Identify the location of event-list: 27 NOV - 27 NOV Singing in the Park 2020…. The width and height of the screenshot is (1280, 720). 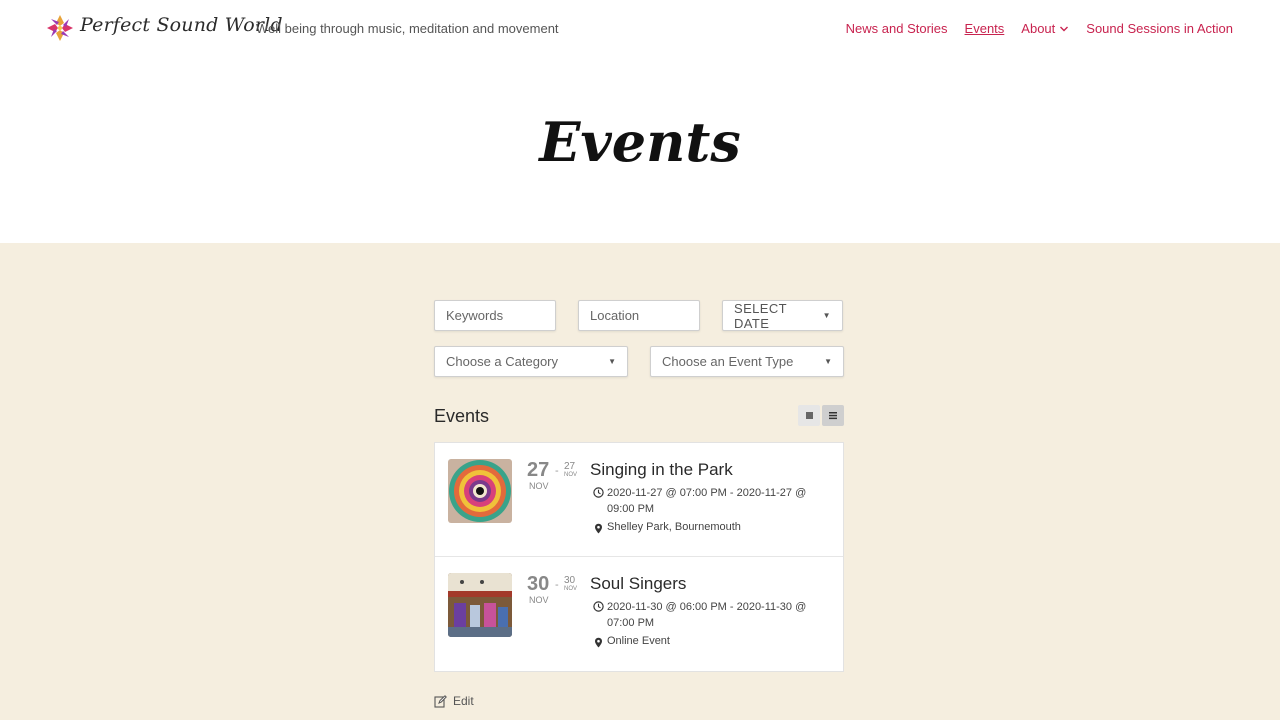
(639, 557).